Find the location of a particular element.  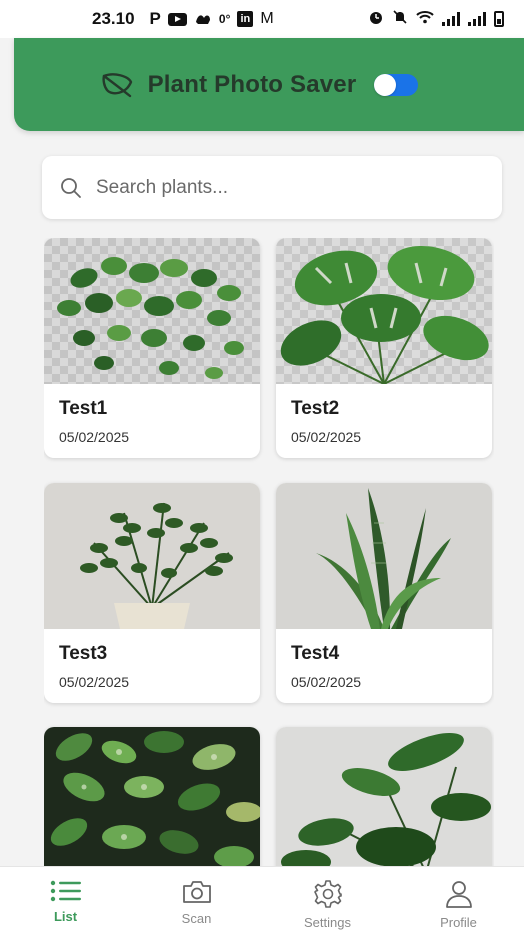

weather-icon is located at coordinates (203, 19).